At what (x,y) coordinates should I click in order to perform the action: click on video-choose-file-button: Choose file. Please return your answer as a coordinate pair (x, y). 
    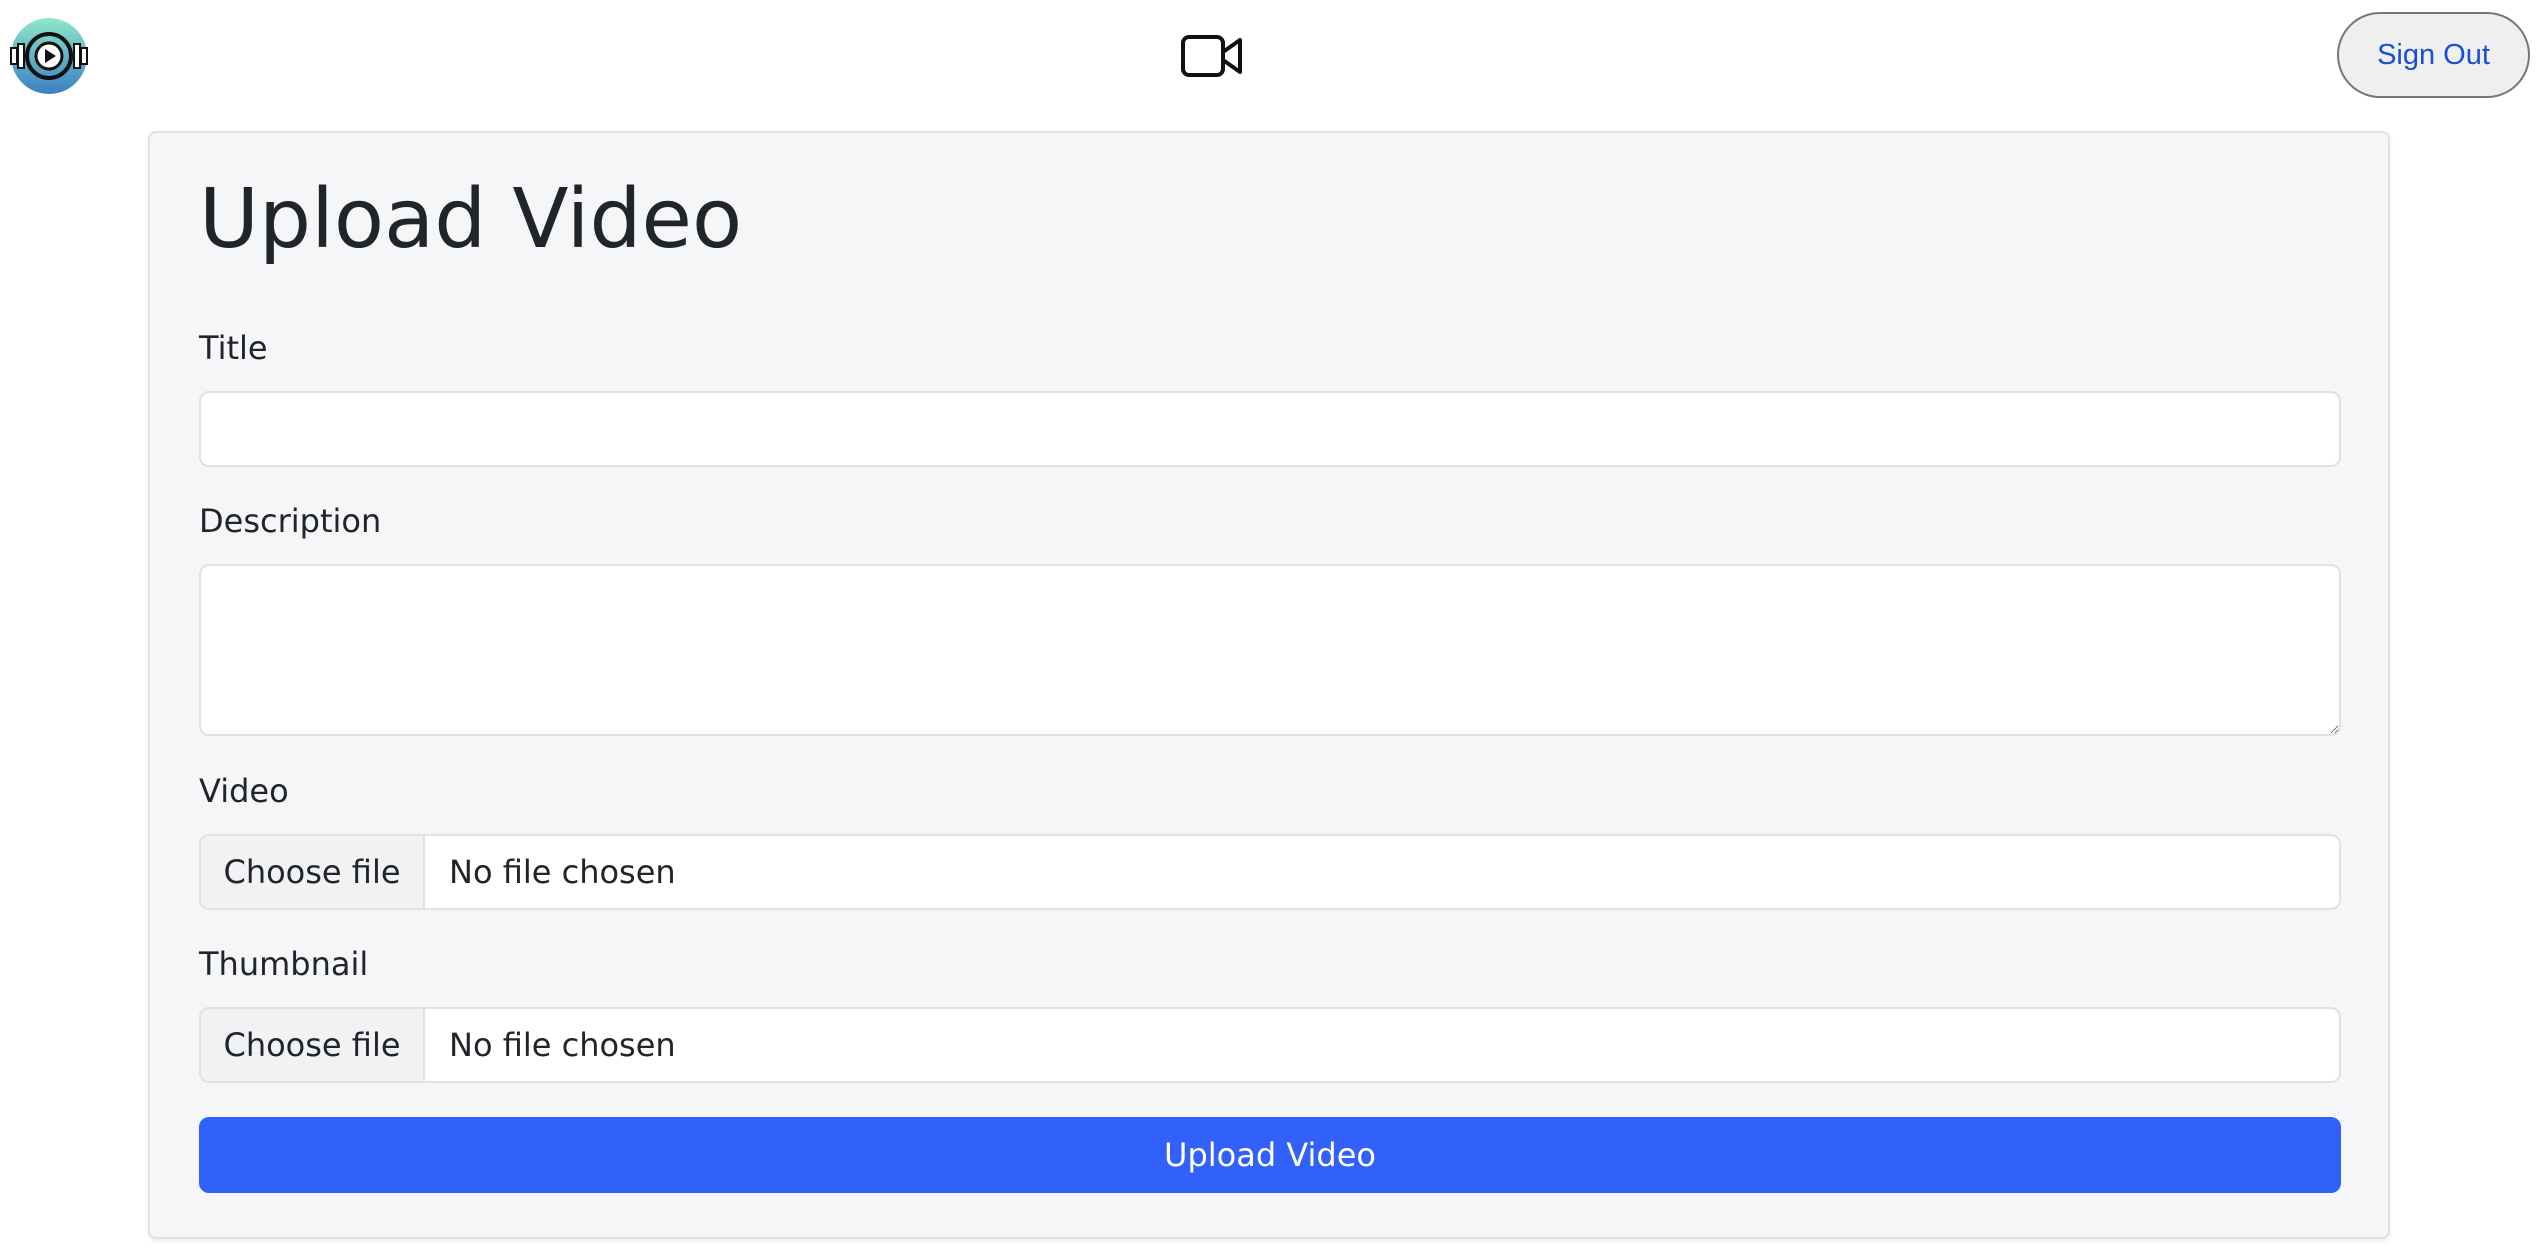
    Looking at the image, I should click on (313, 872).